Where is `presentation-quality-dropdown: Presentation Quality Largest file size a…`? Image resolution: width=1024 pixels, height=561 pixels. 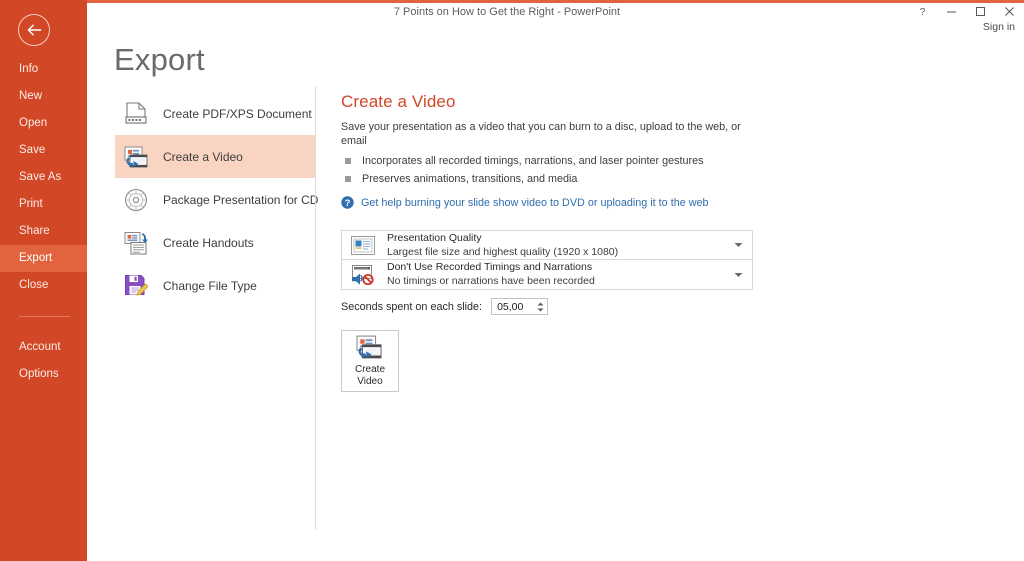 presentation-quality-dropdown: Presentation Quality Largest file size a… is located at coordinates (547, 245).